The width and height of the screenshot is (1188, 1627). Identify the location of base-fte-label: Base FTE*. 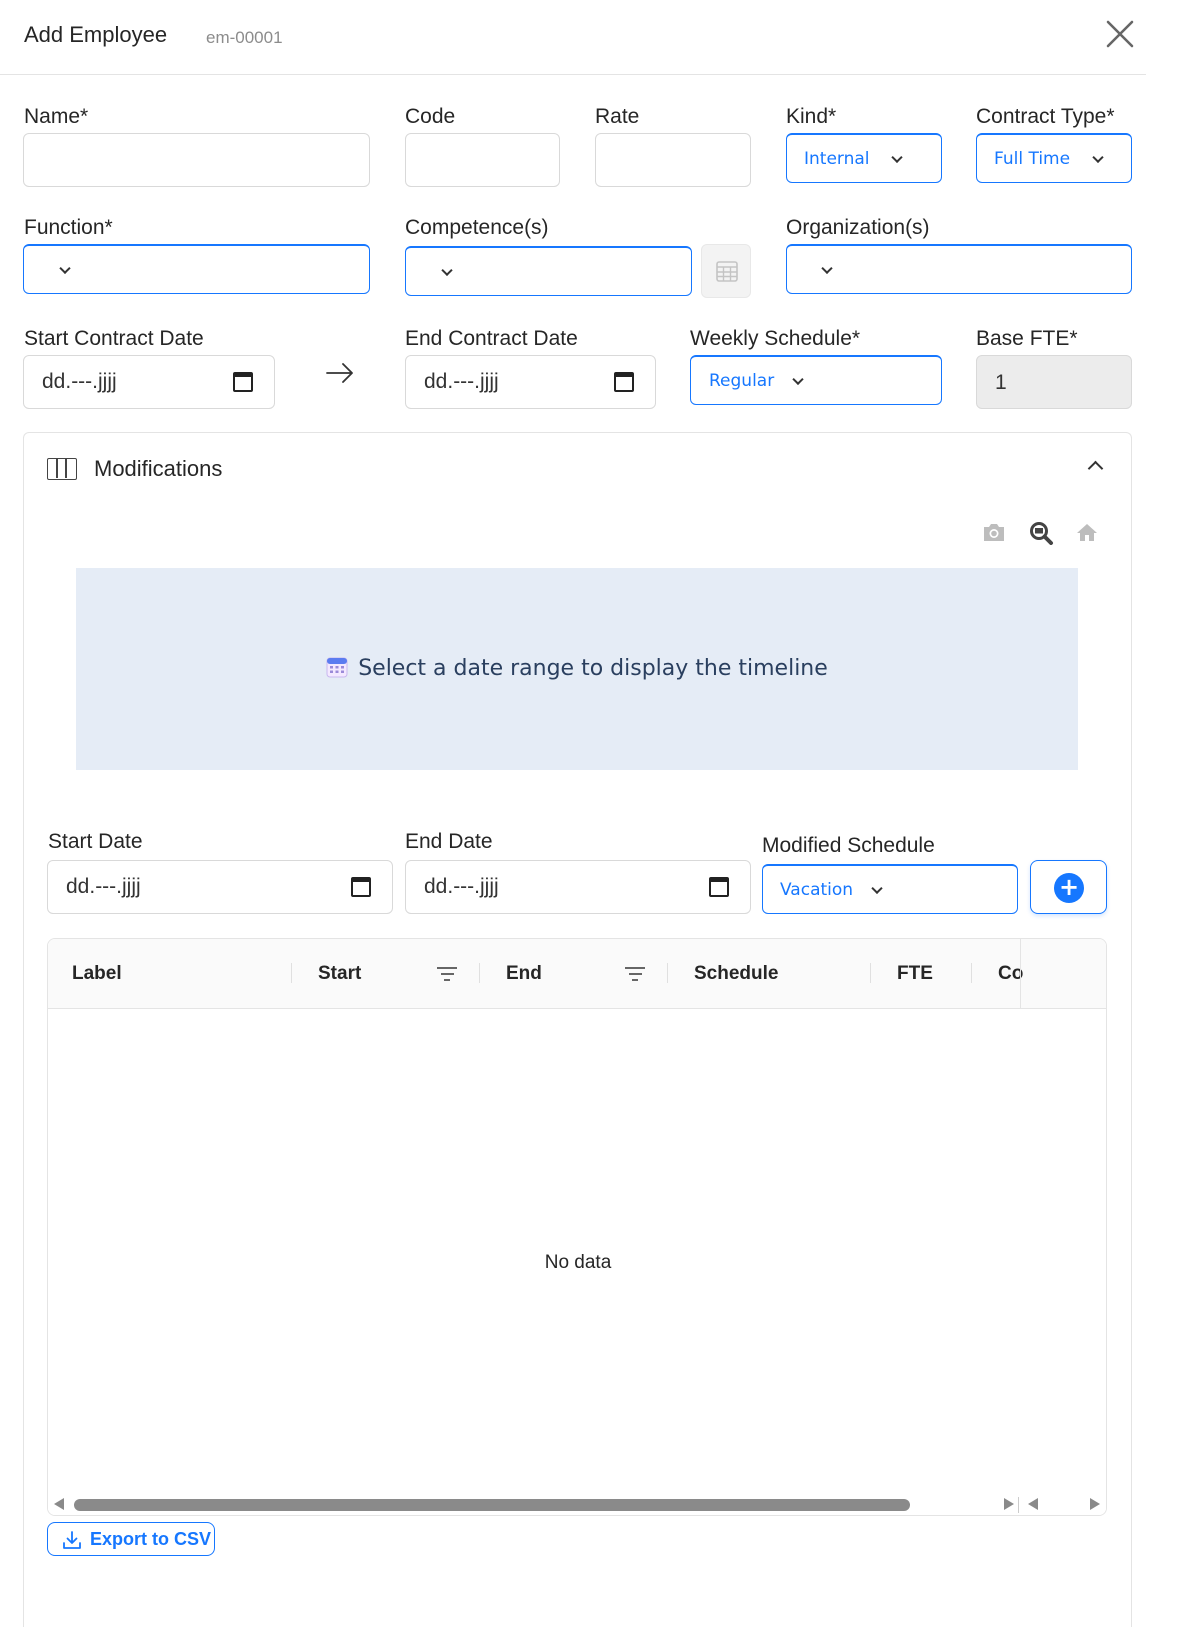
(1027, 338).